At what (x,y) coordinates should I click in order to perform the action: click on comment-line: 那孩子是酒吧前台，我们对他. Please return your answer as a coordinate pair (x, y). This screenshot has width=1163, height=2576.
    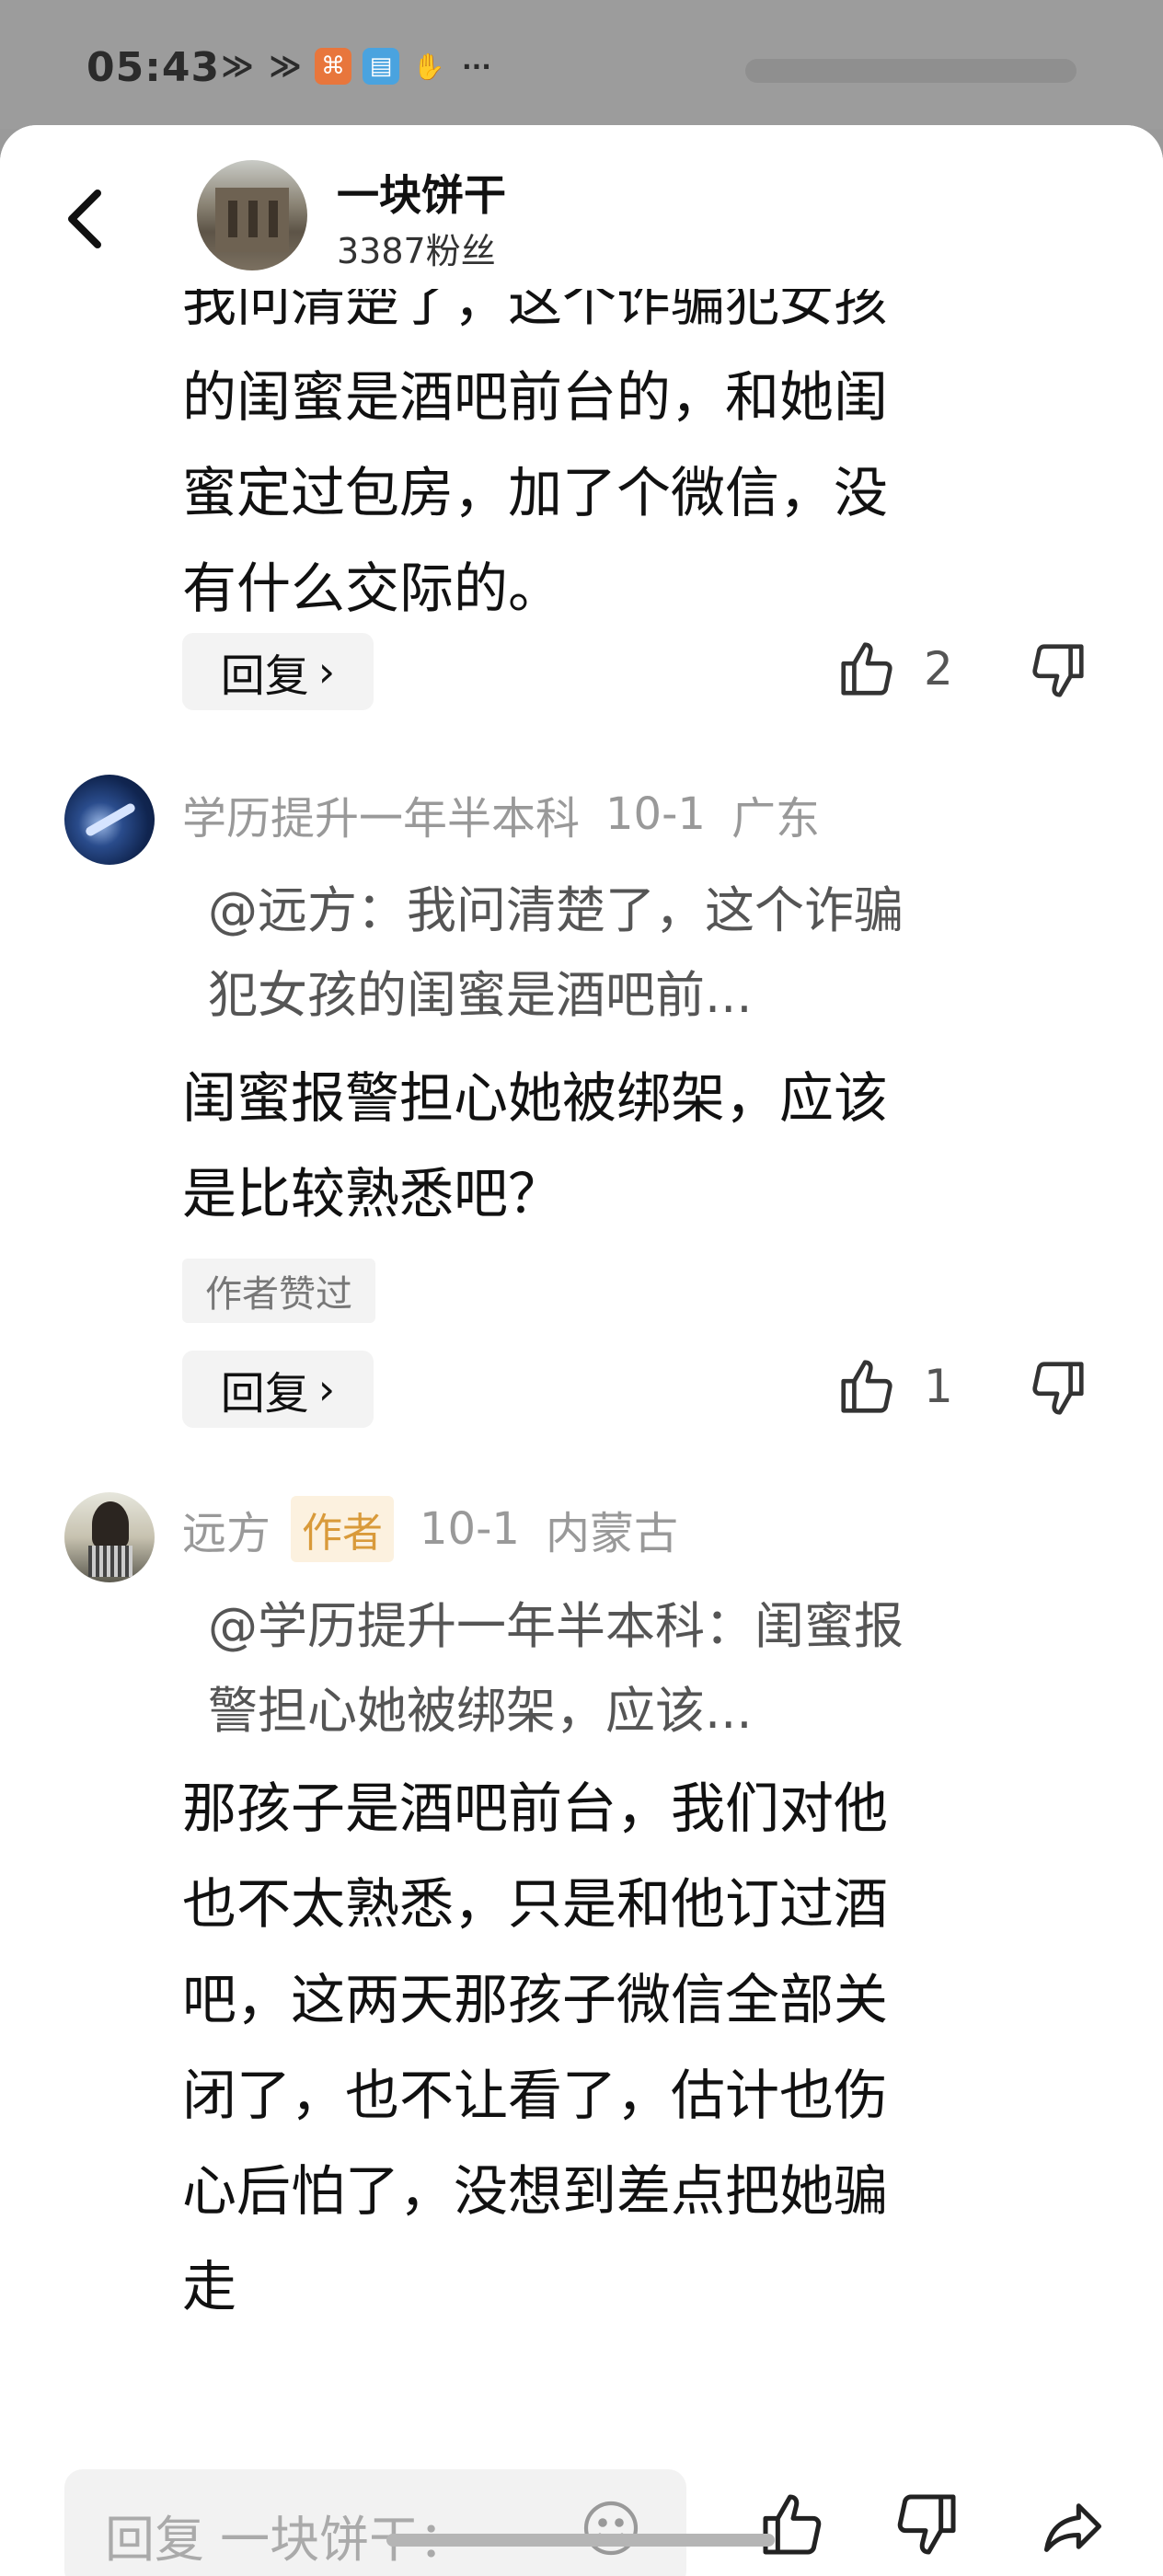
    Looking at the image, I should click on (535, 1808).